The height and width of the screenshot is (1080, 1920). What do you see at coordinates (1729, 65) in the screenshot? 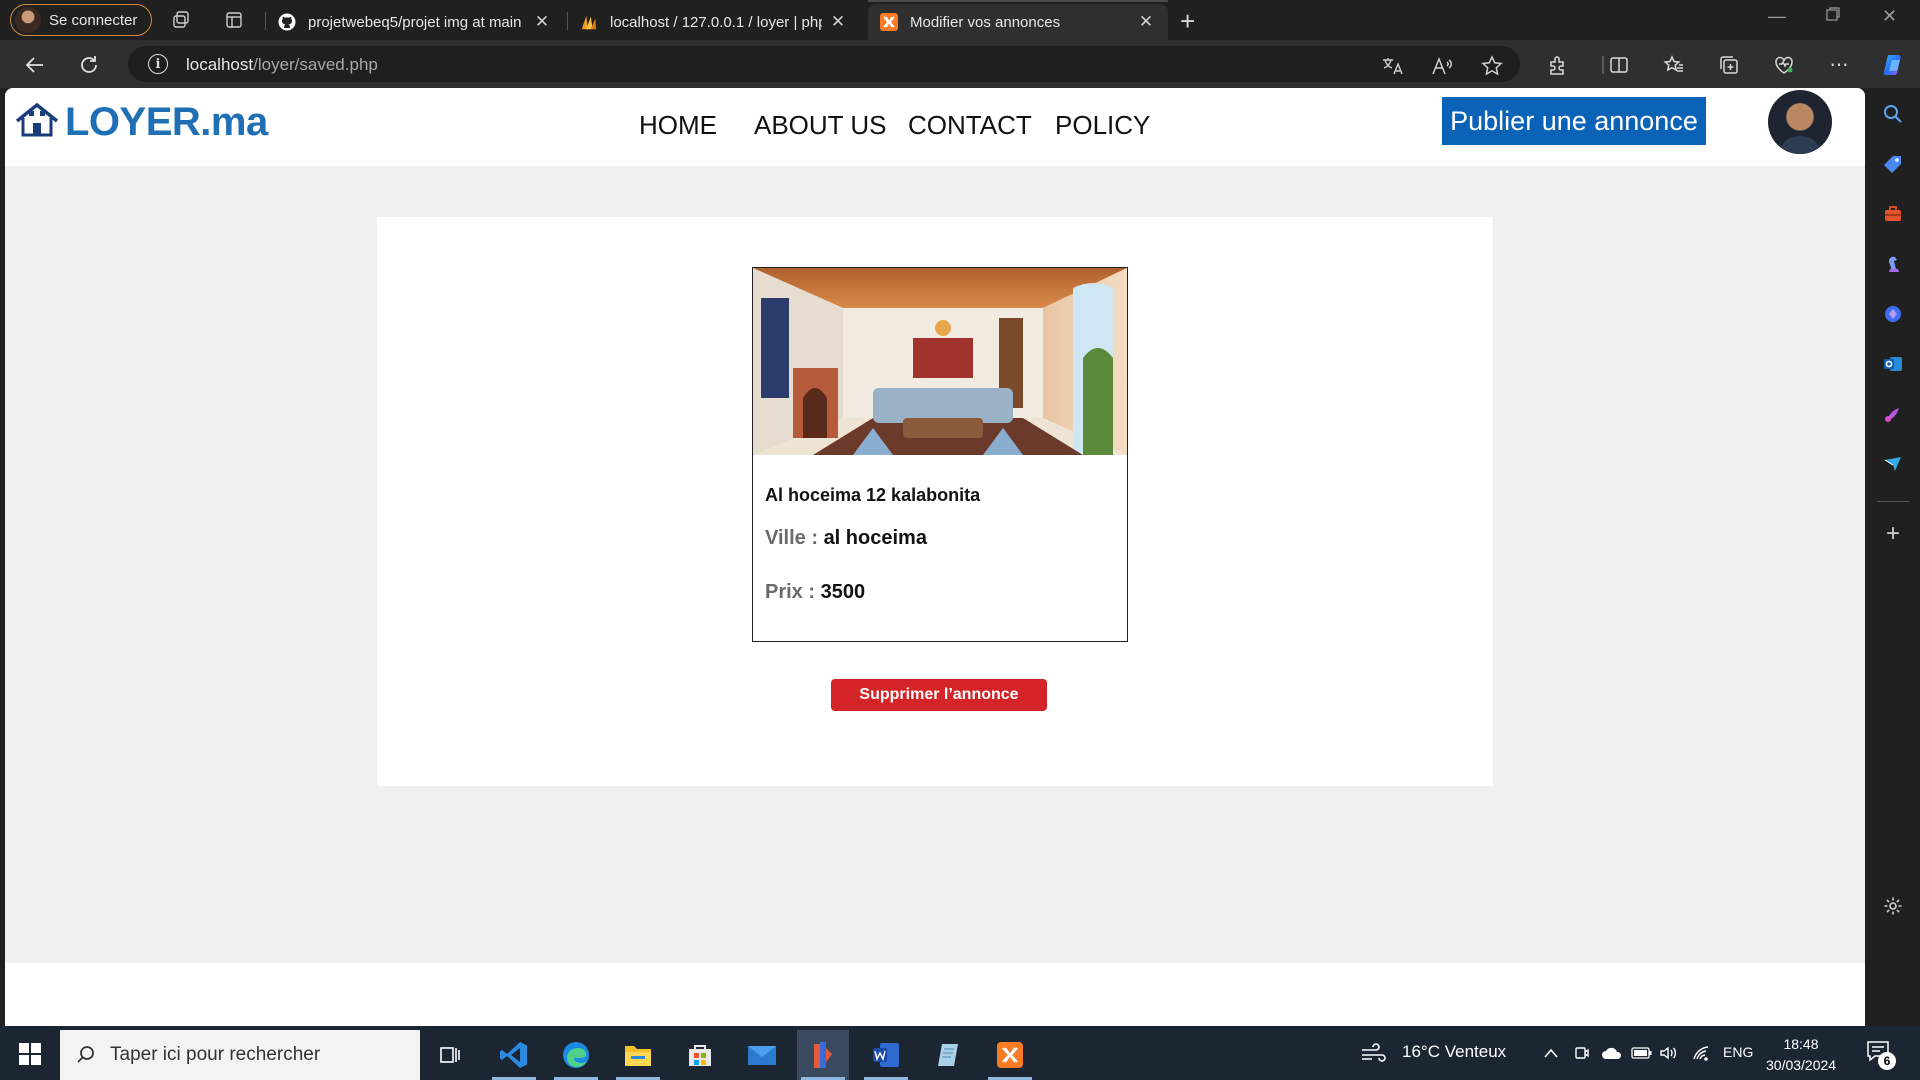
I see `collections-icon` at bounding box center [1729, 65].